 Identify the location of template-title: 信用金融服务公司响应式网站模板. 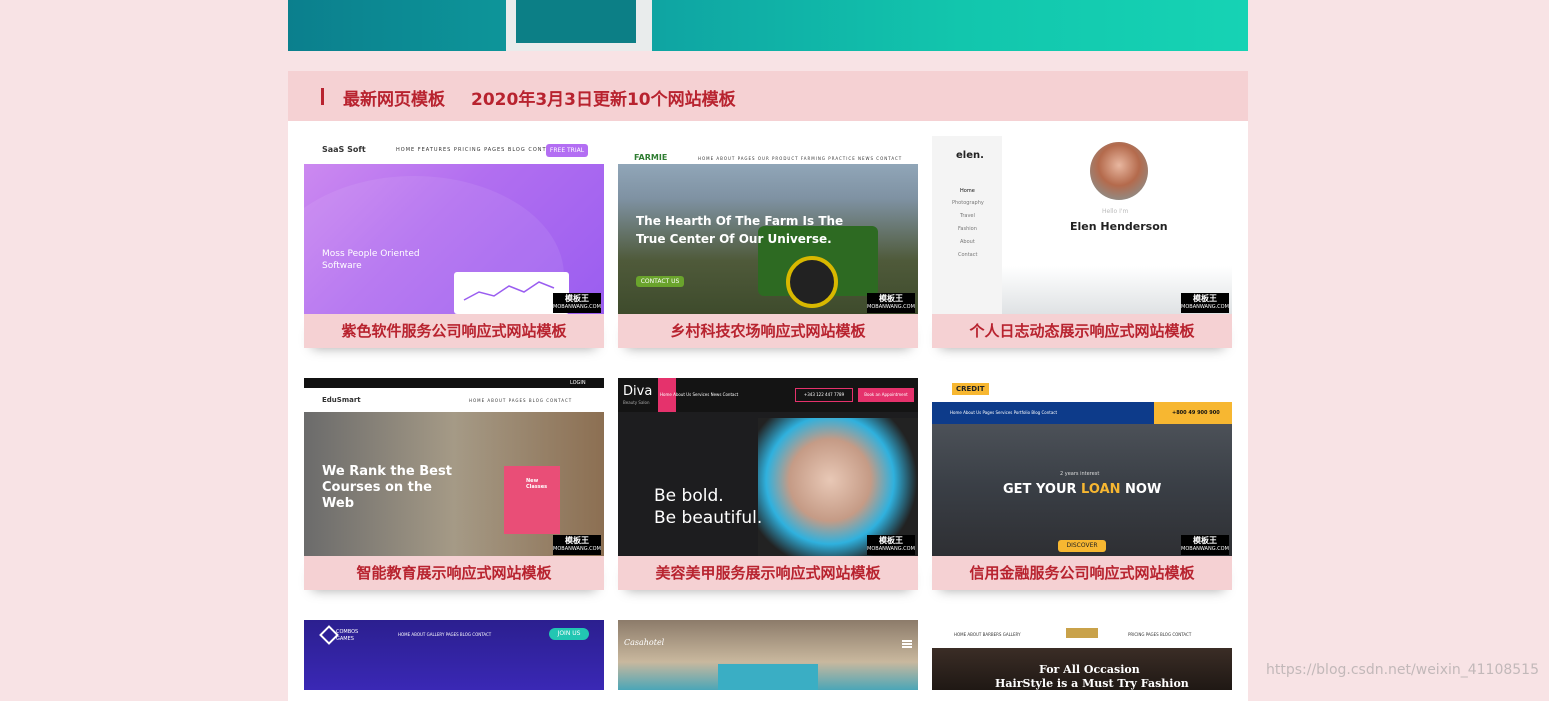
(1082, 573).